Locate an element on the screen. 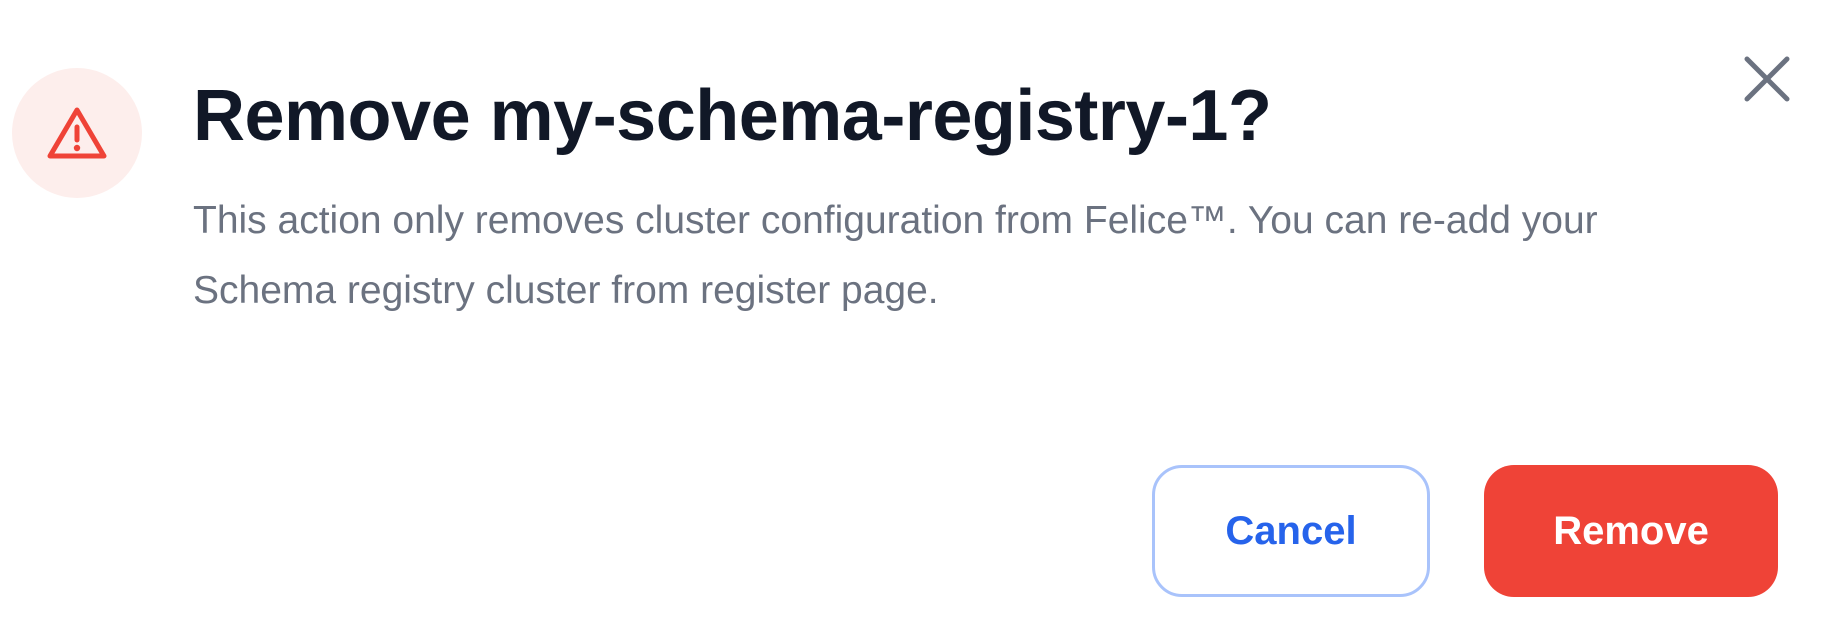 The width and height of the screenshot is (1834, 623). close-button is located at coordinates (1767, 81).